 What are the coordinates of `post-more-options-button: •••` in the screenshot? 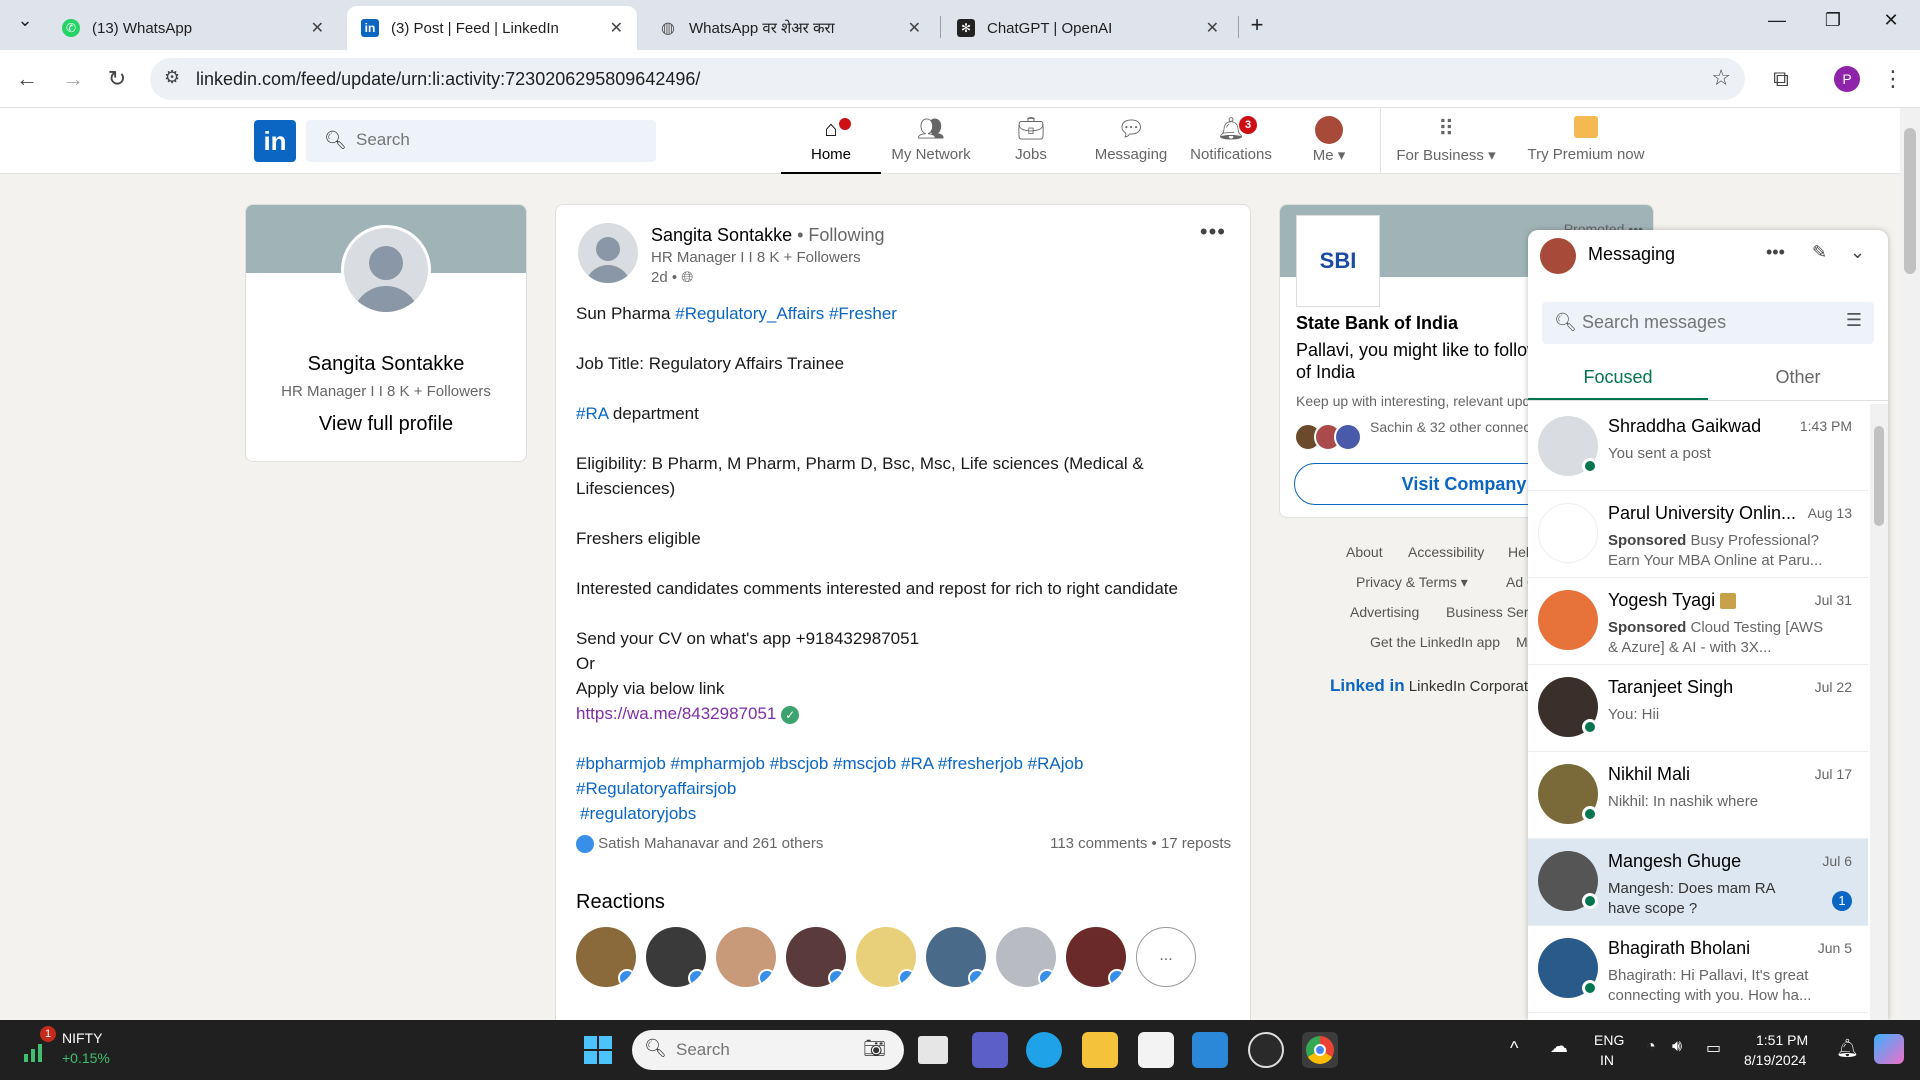 It's located at (1213, 232).